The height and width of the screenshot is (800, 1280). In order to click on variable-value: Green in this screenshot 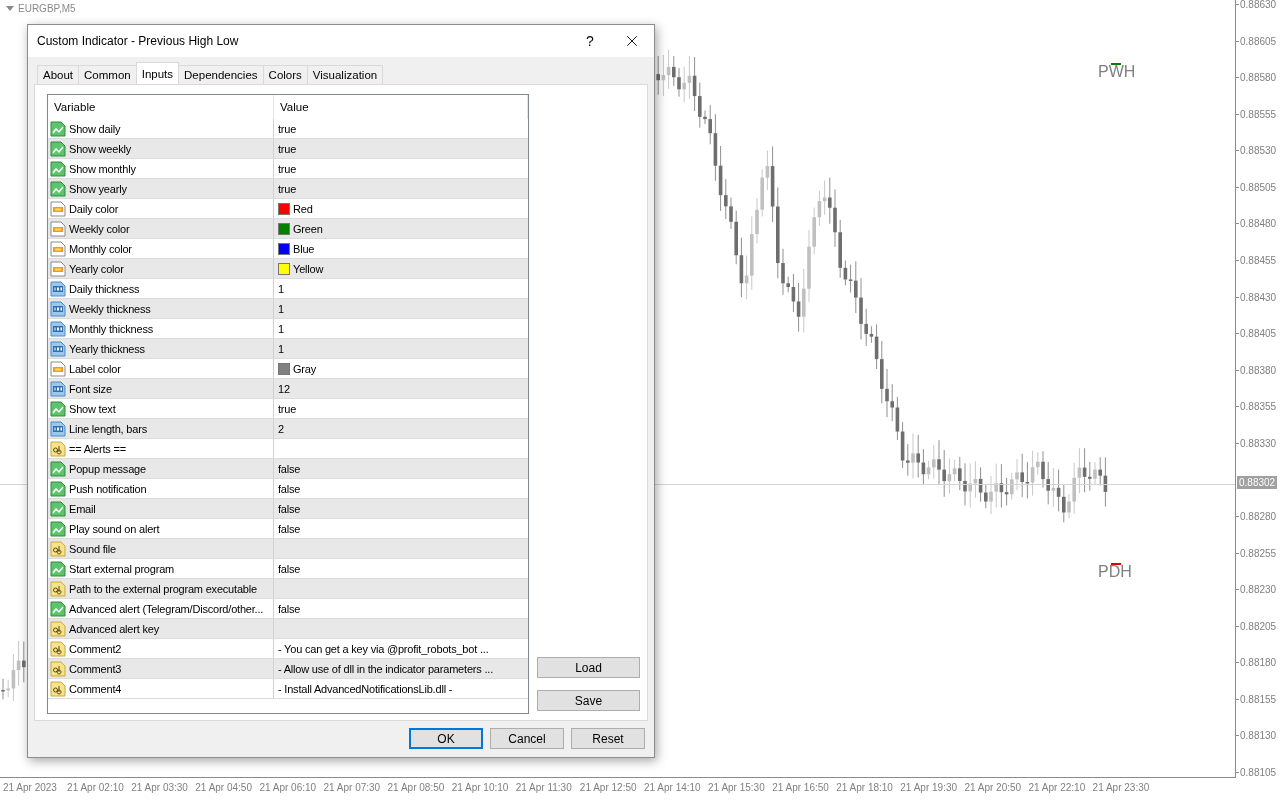, I will do `click(308, 228)`.